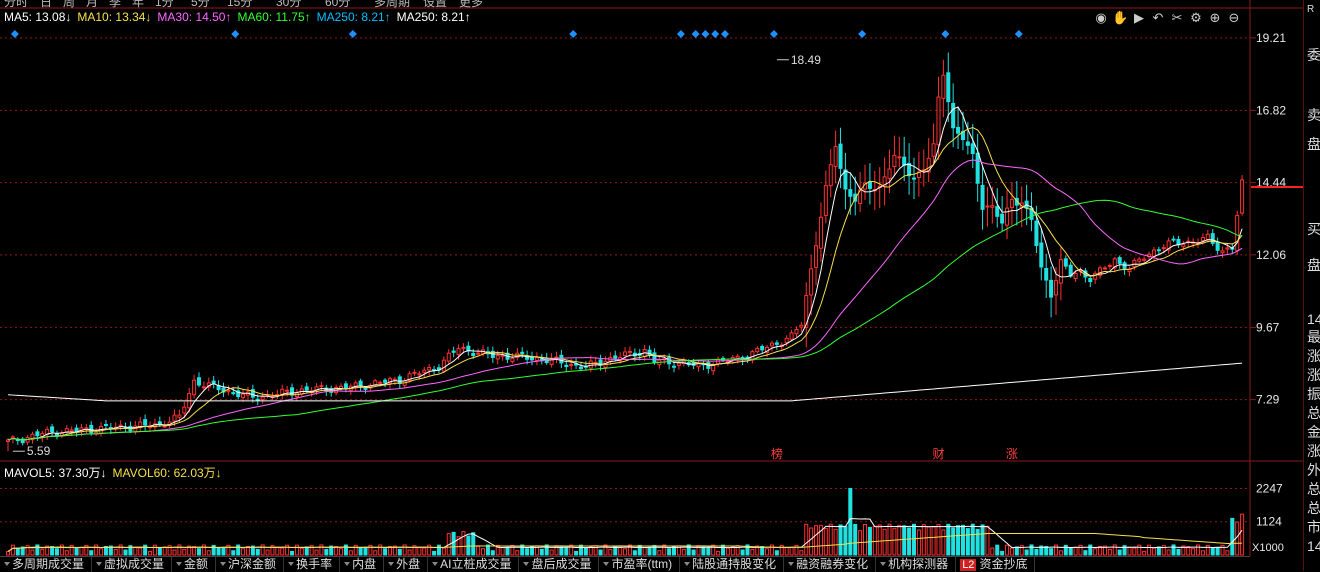 The image size is (1320, 572). I want to click on indicator-tab-label: 融资融券变化, so click(832, 564).